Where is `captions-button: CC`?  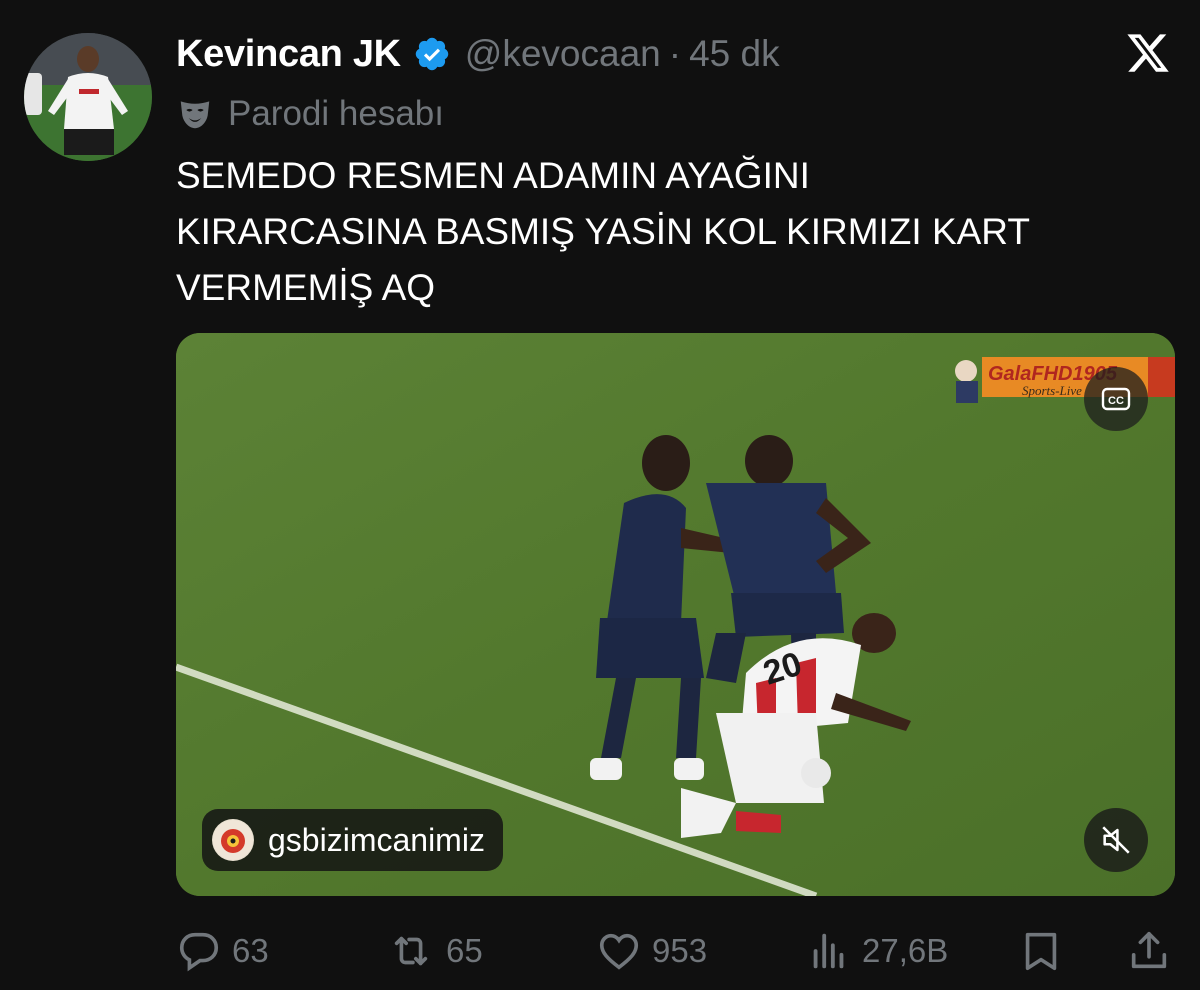 captions-button: CC is located at coordinates (1116, 399).